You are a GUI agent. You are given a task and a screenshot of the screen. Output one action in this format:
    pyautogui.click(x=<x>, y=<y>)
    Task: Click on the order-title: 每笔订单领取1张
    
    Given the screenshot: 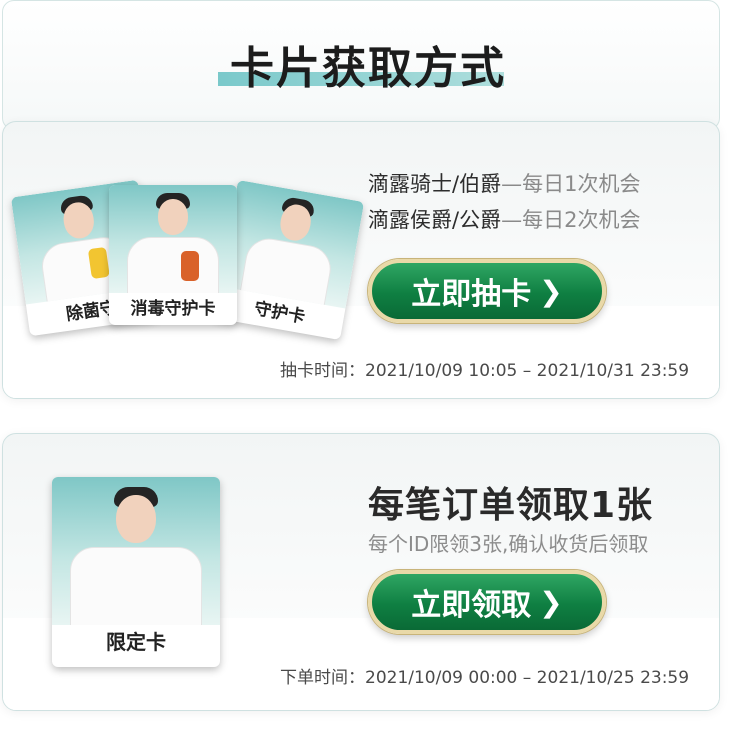 What is the action you would take?
    pyautogui.click(x=511, y=505)
    